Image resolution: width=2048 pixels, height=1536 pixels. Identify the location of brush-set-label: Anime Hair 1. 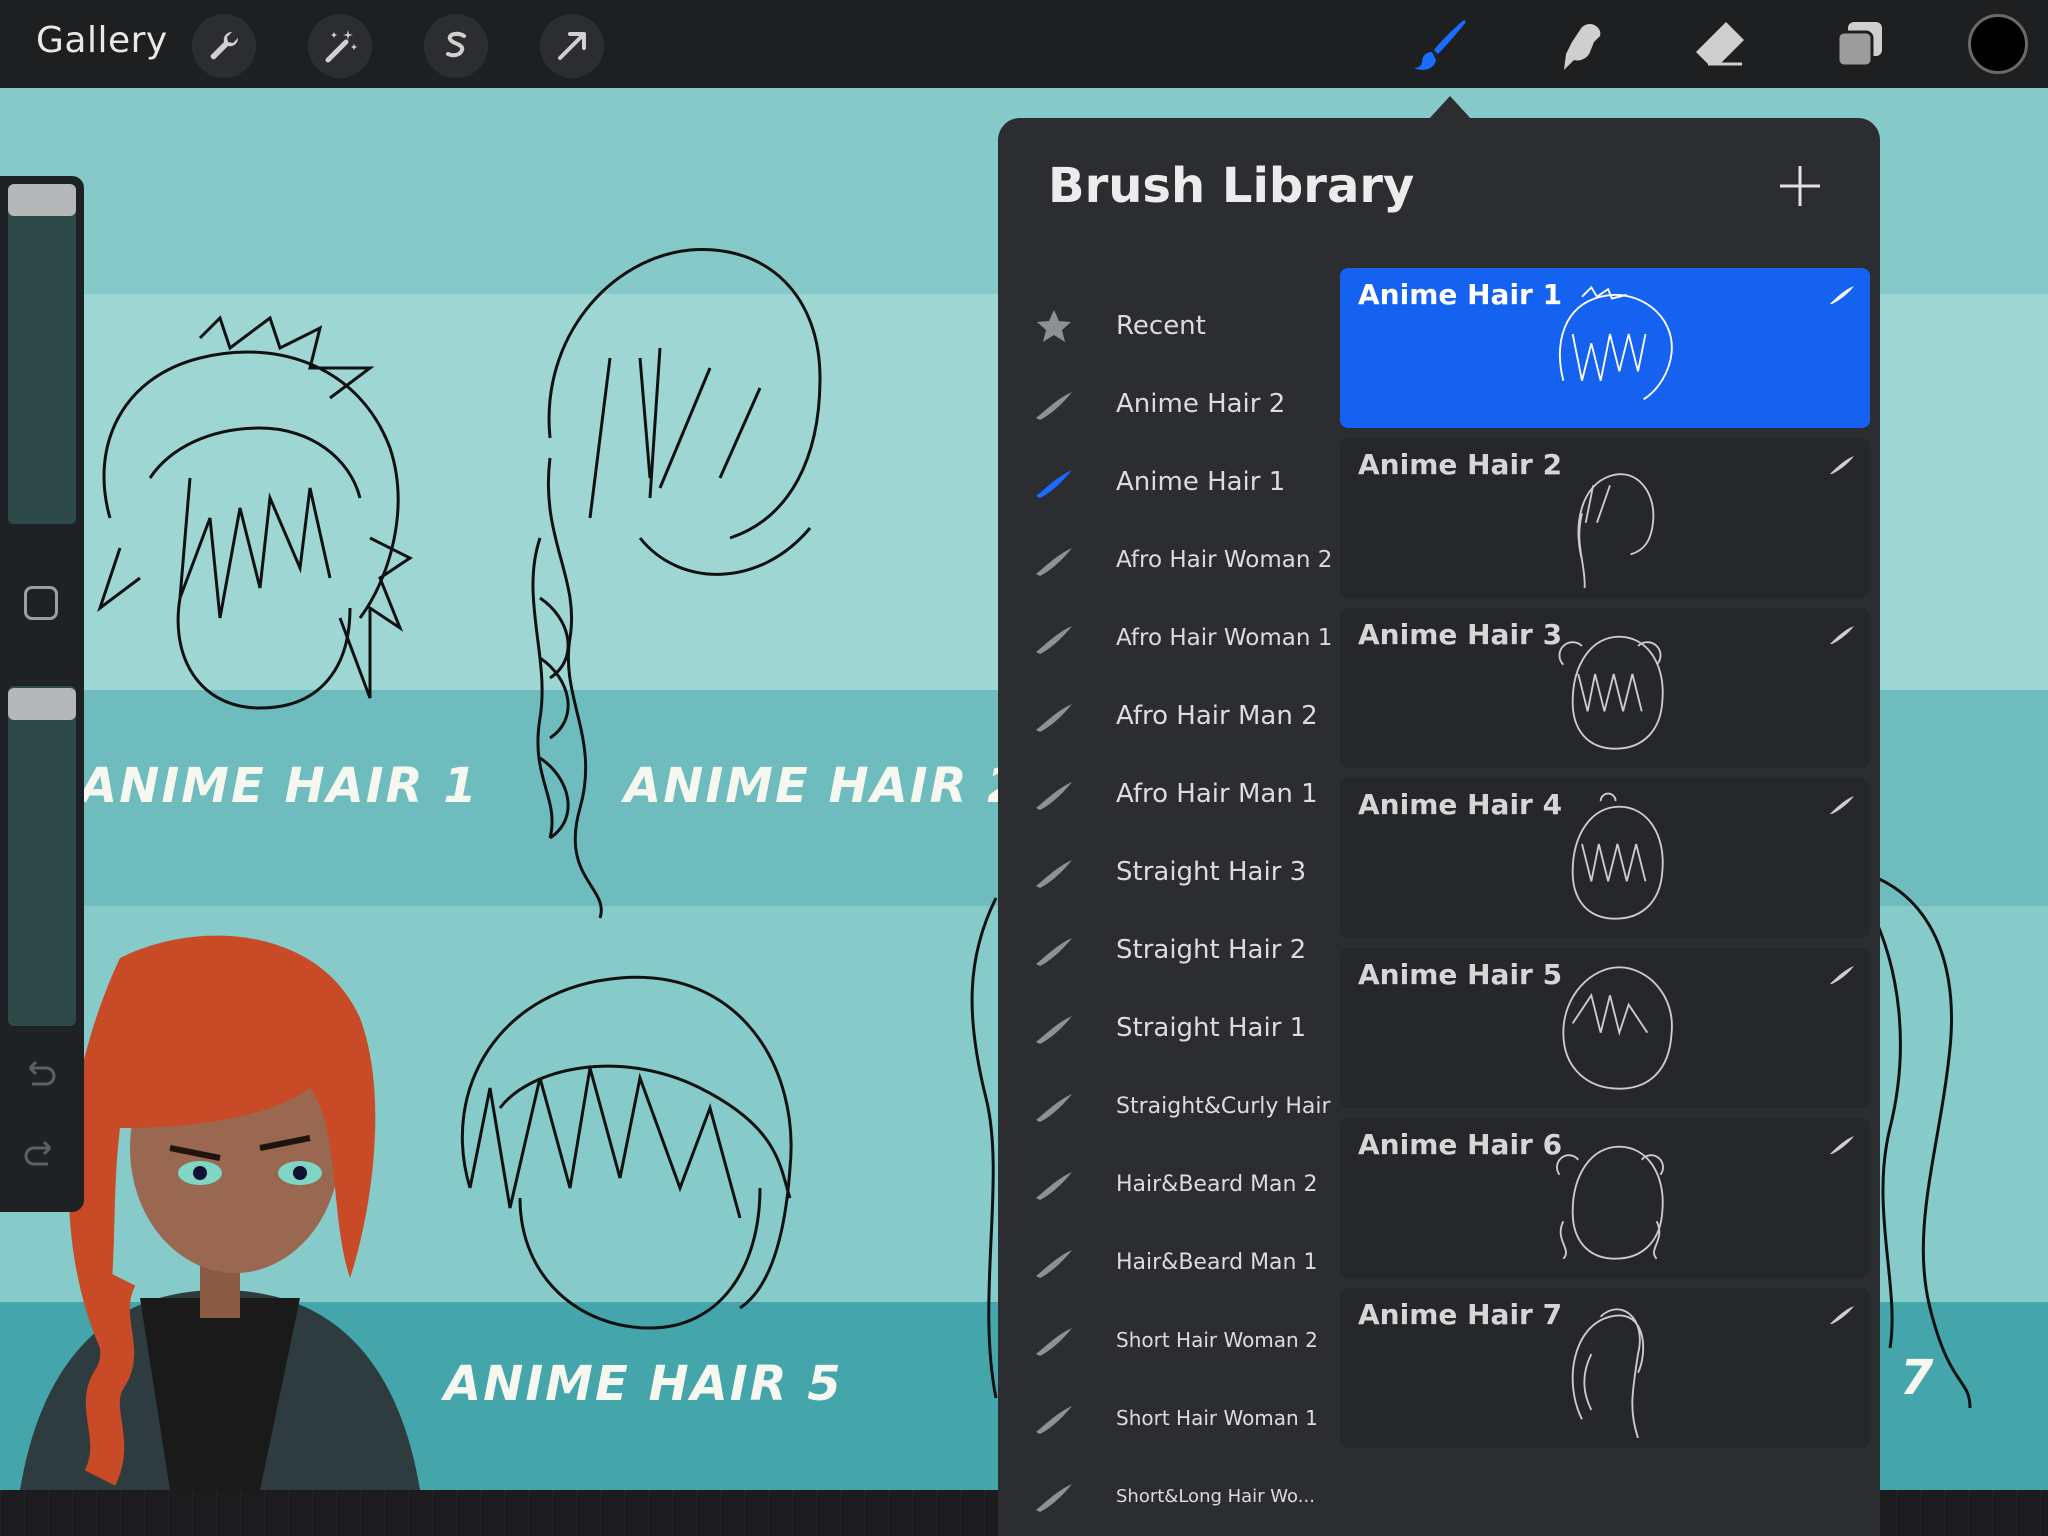
(1201, 482).